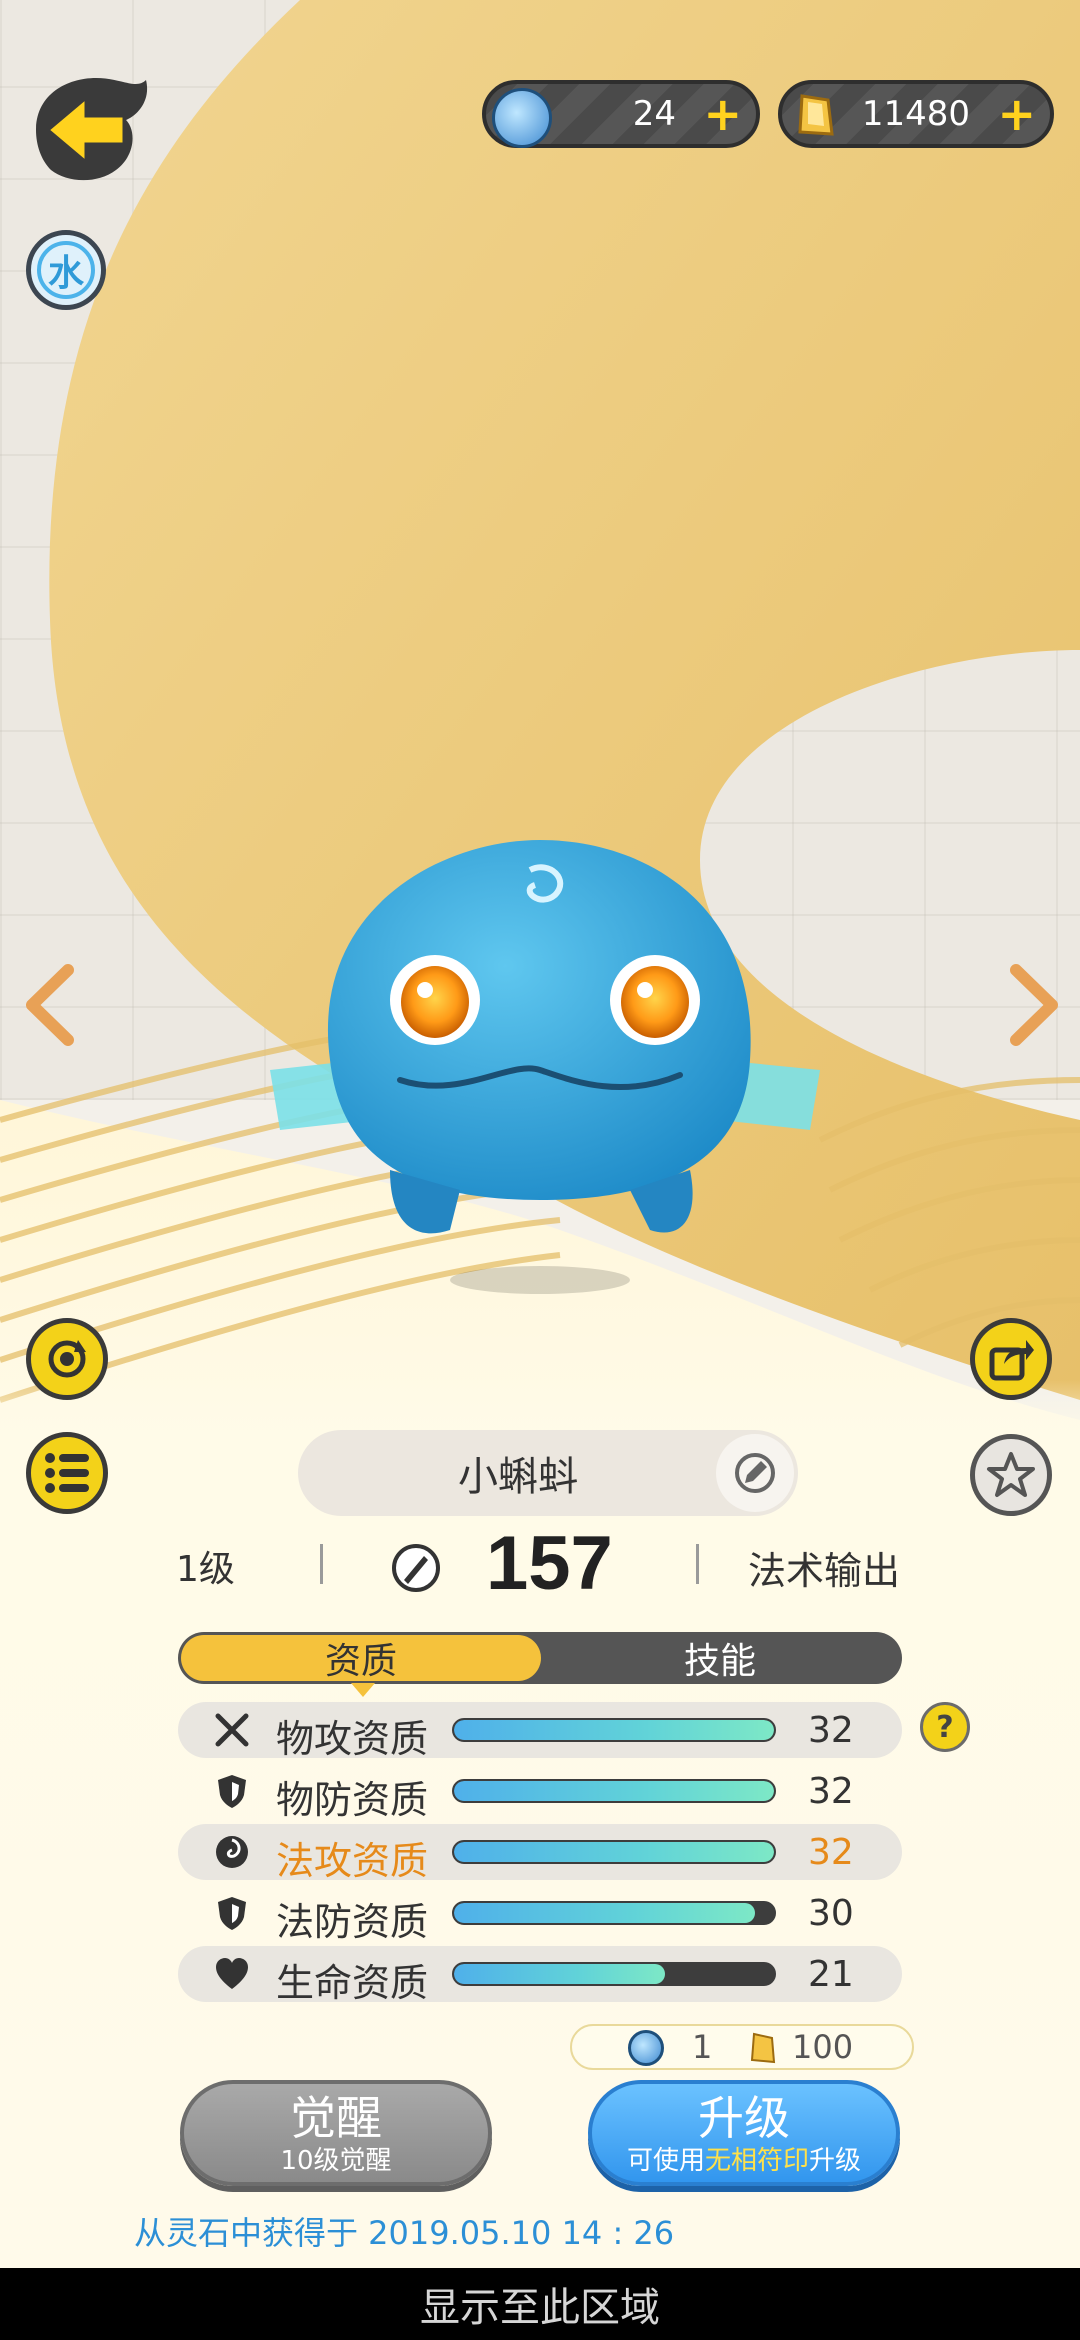  I want to click on awaken-subtitle: 10级觉醒, so click(336, 2161).